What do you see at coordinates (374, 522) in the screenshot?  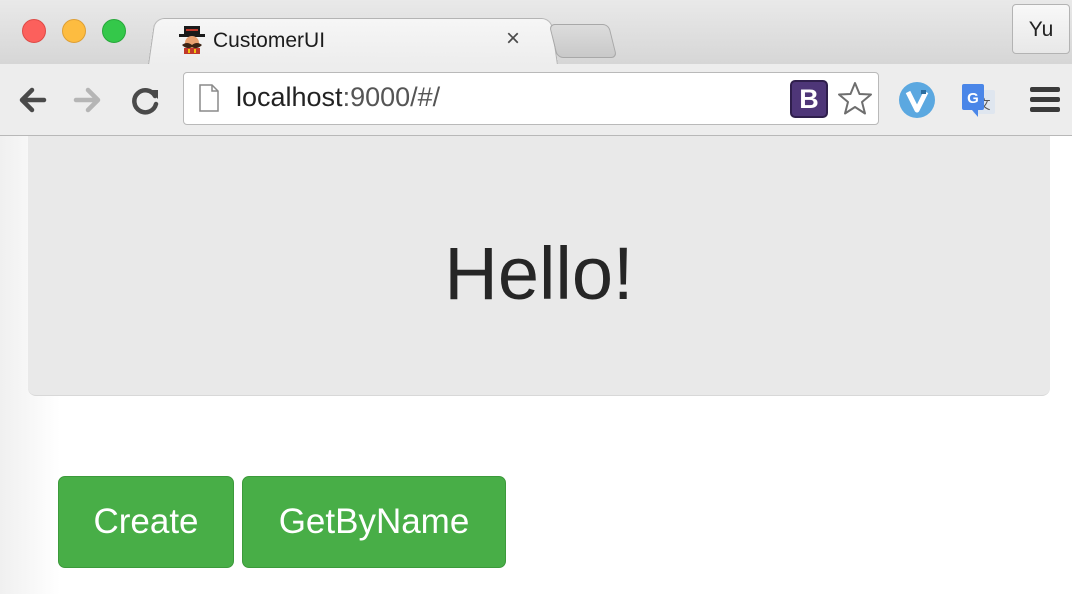 I see `get-by-name-button: GetByName` at bounding box center [374, 522].